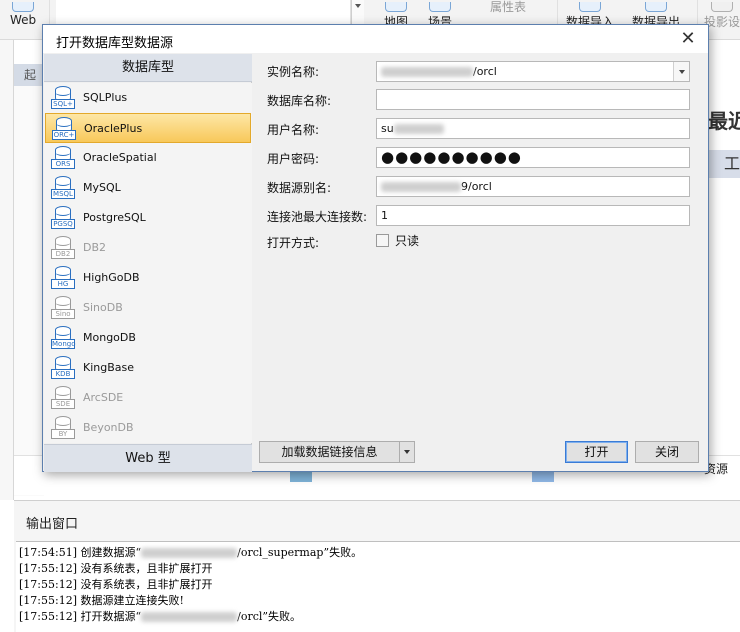 The image size is (740, 632). Describe the element at coordinates (596, 452) in the screenshot. I see `open-button: 打开` at that location.